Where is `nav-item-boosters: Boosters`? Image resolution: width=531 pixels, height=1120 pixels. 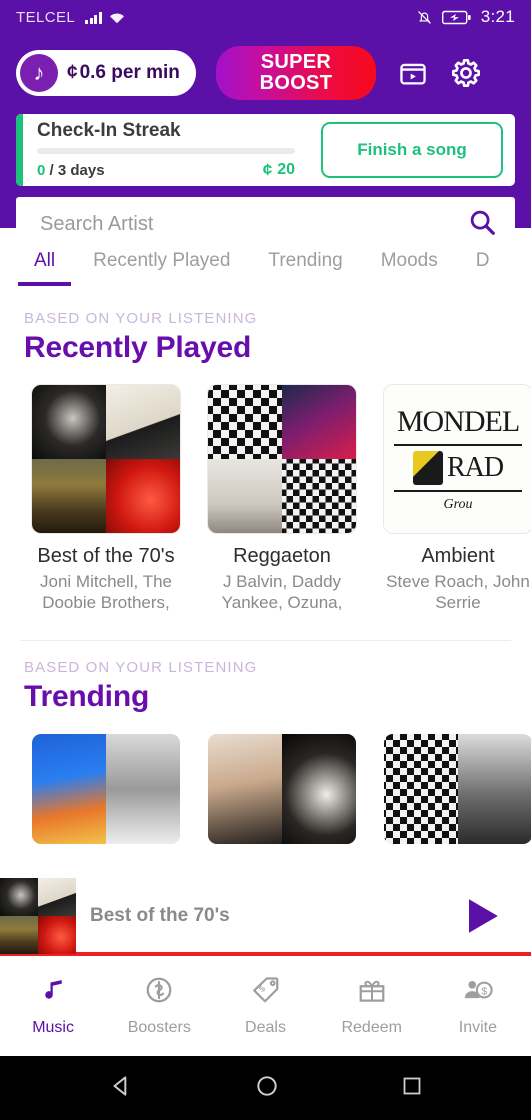 nav-item-boosters: Boosters is located at coordinates (159, 1006).